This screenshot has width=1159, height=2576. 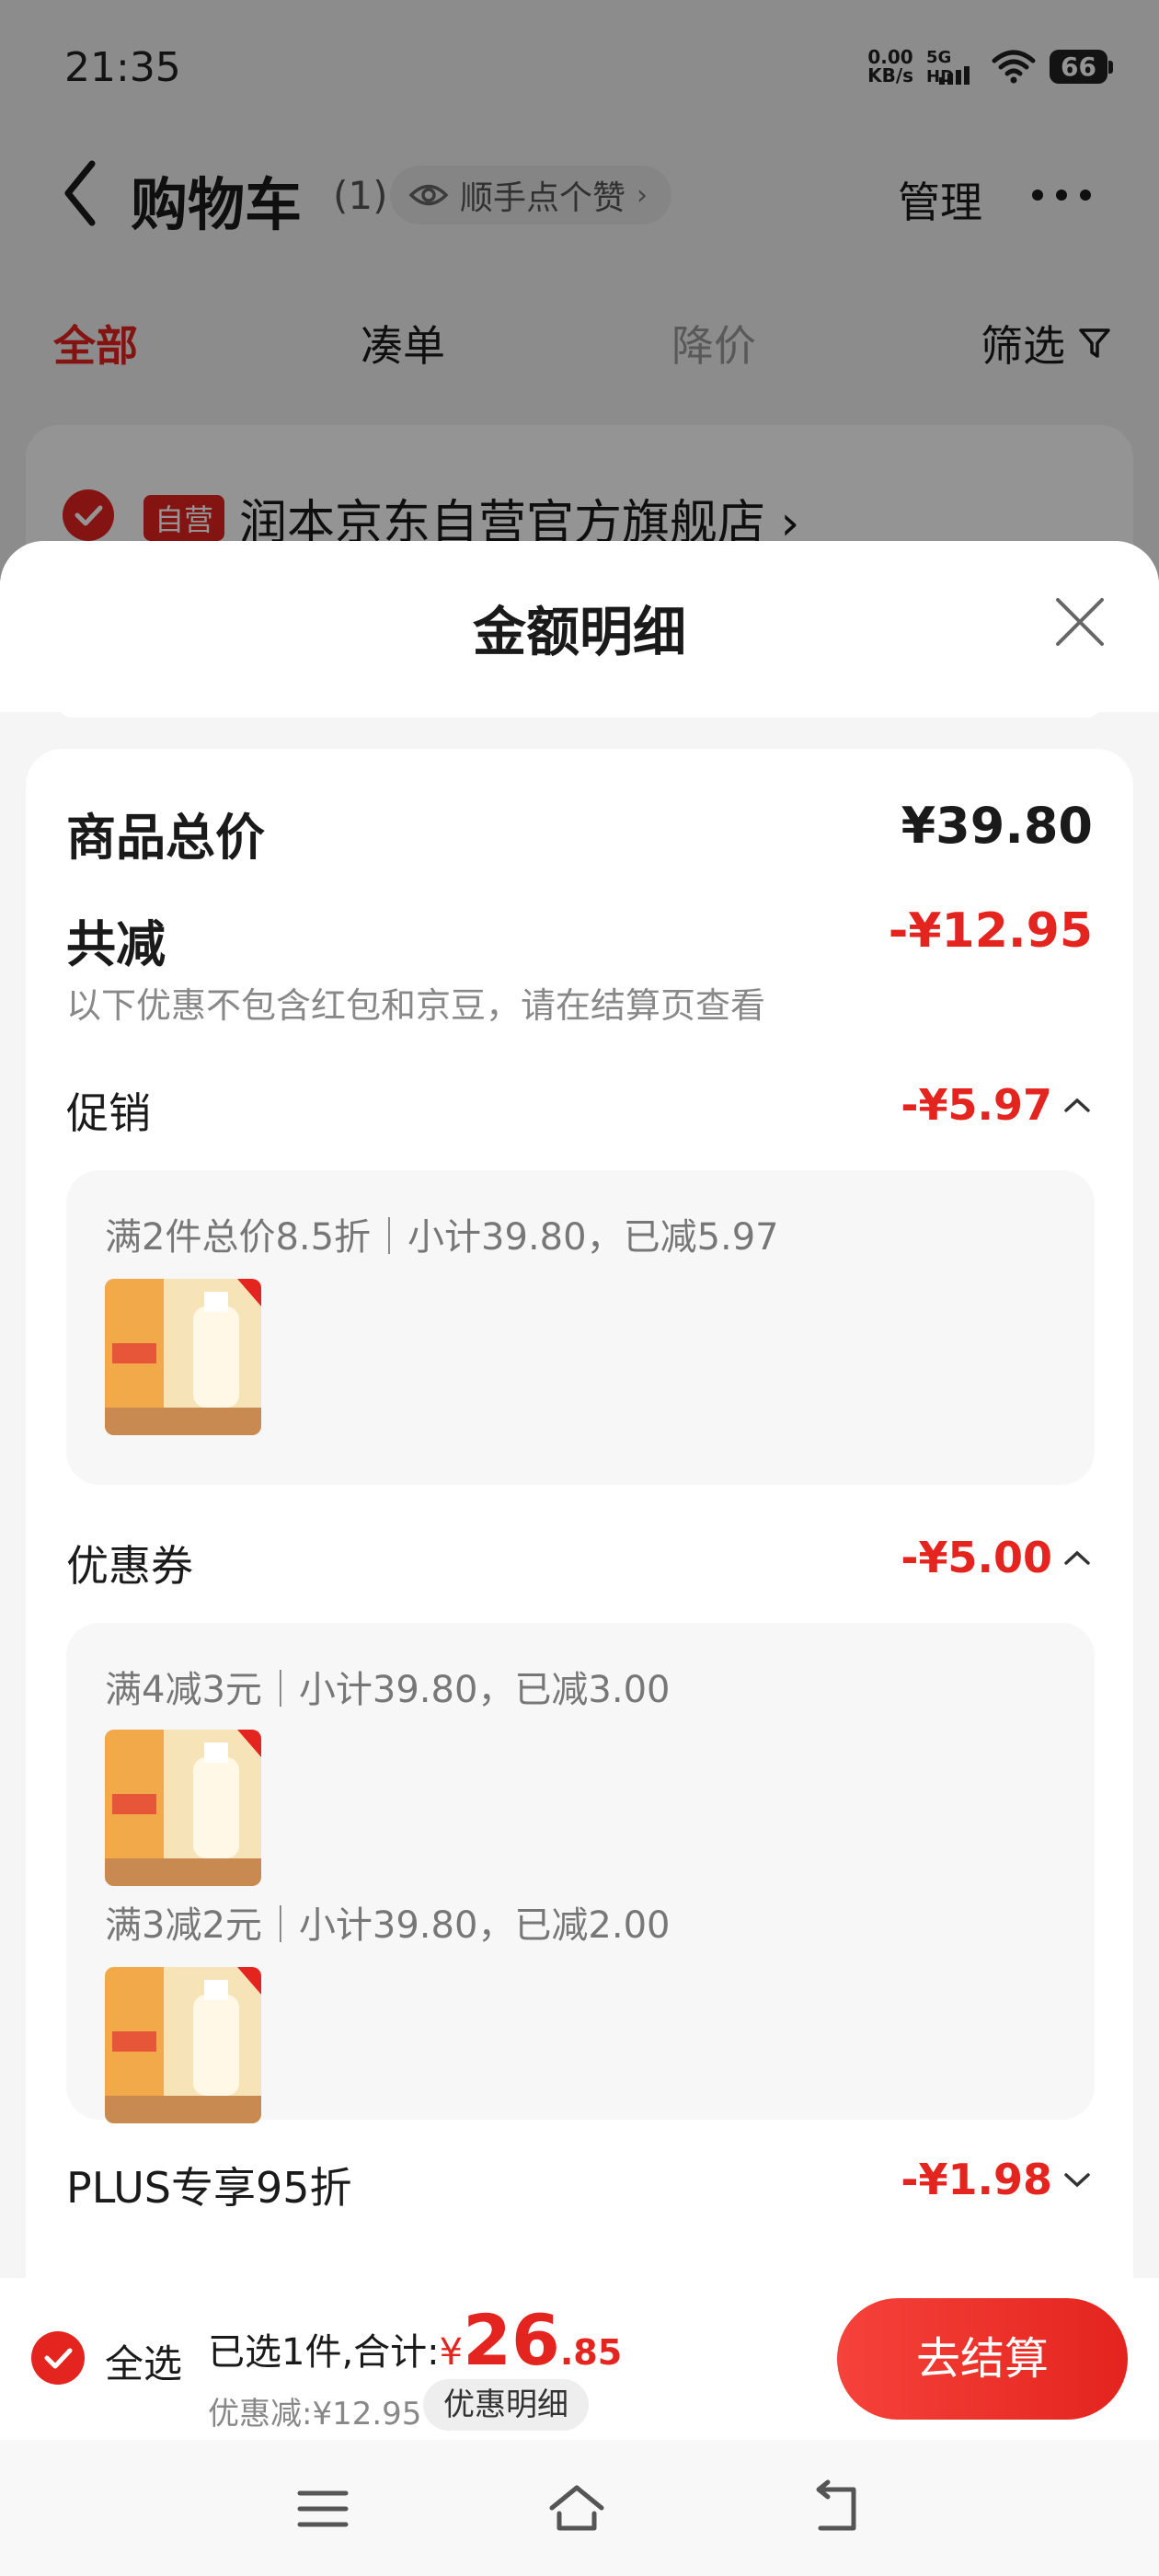 What do you see at coordinates (165, 838) in the screenshot?
I see `total-price-label: 商品总价` at bounding box center [165, 838].